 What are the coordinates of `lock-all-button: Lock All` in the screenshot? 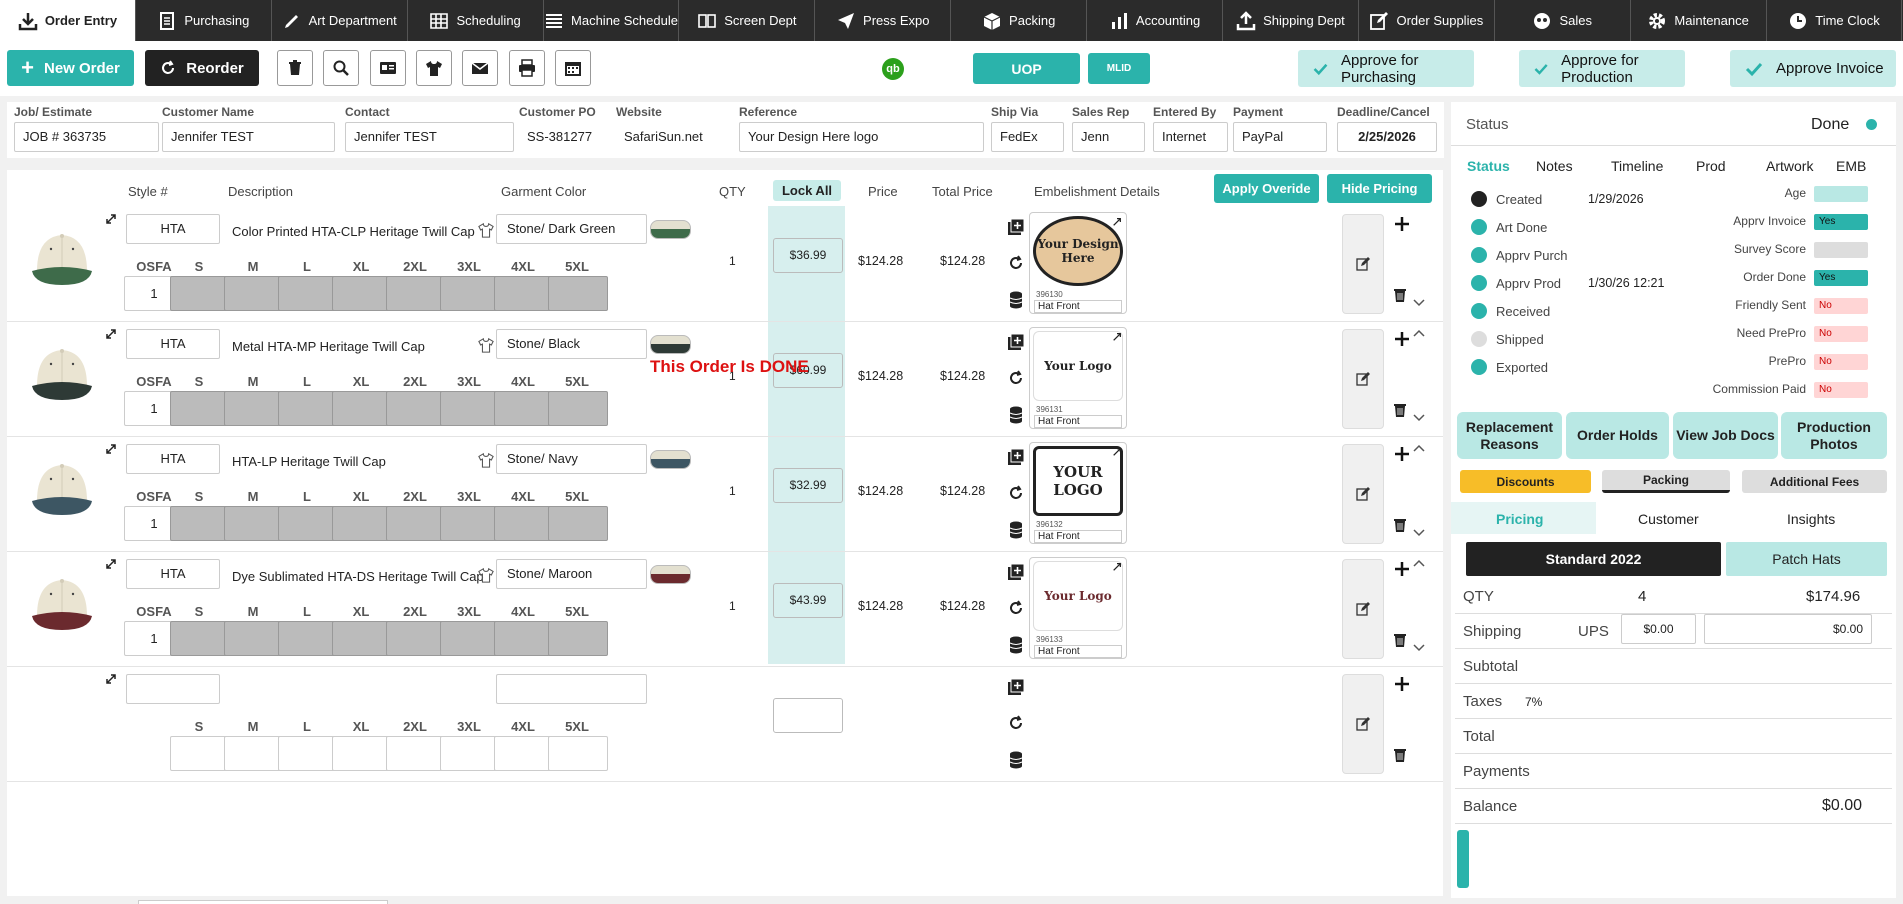 It's located at (807, 190).